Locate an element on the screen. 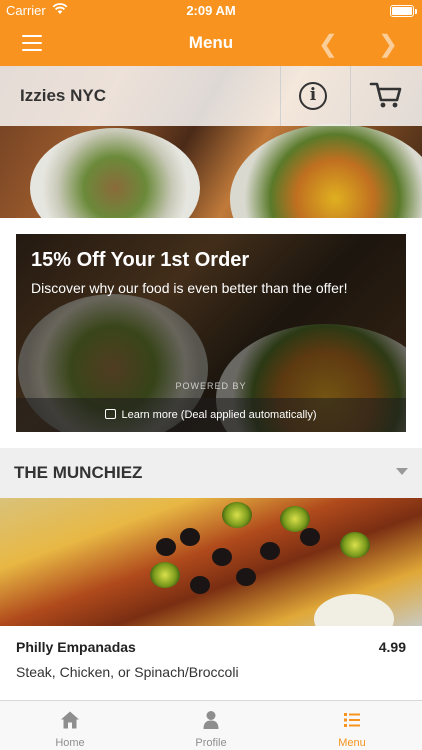 Image resolution: width=422 pixels, height=750 pixels. menu-item-description: Steak, Chicken, or Spinach/Broccoli is located at coordinates (127, 672).